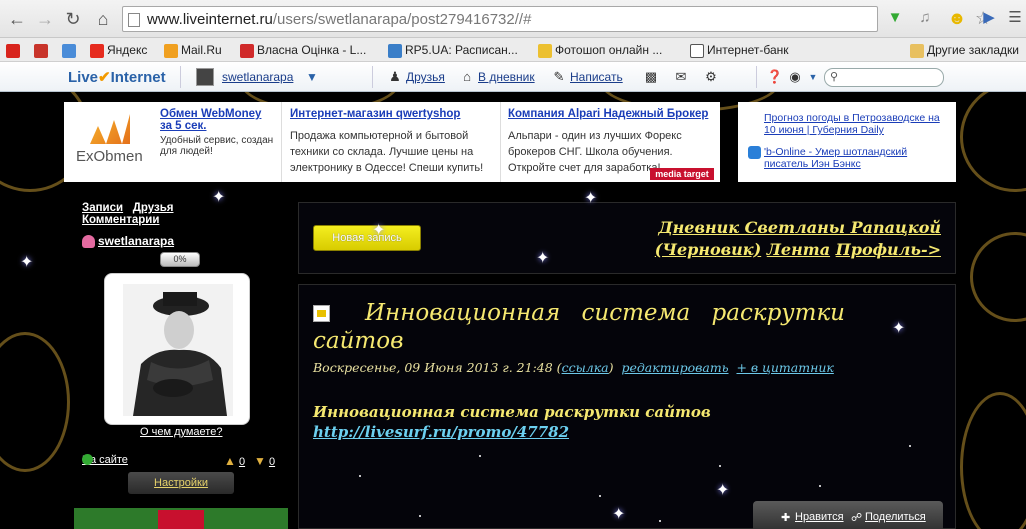 The width and height of the screenshot is (1026, 529). What do you see at coordinates (118, 50) in the screenshot?
I see `bookmark-yandex: Яндекс` at bounding box center [118, 50].